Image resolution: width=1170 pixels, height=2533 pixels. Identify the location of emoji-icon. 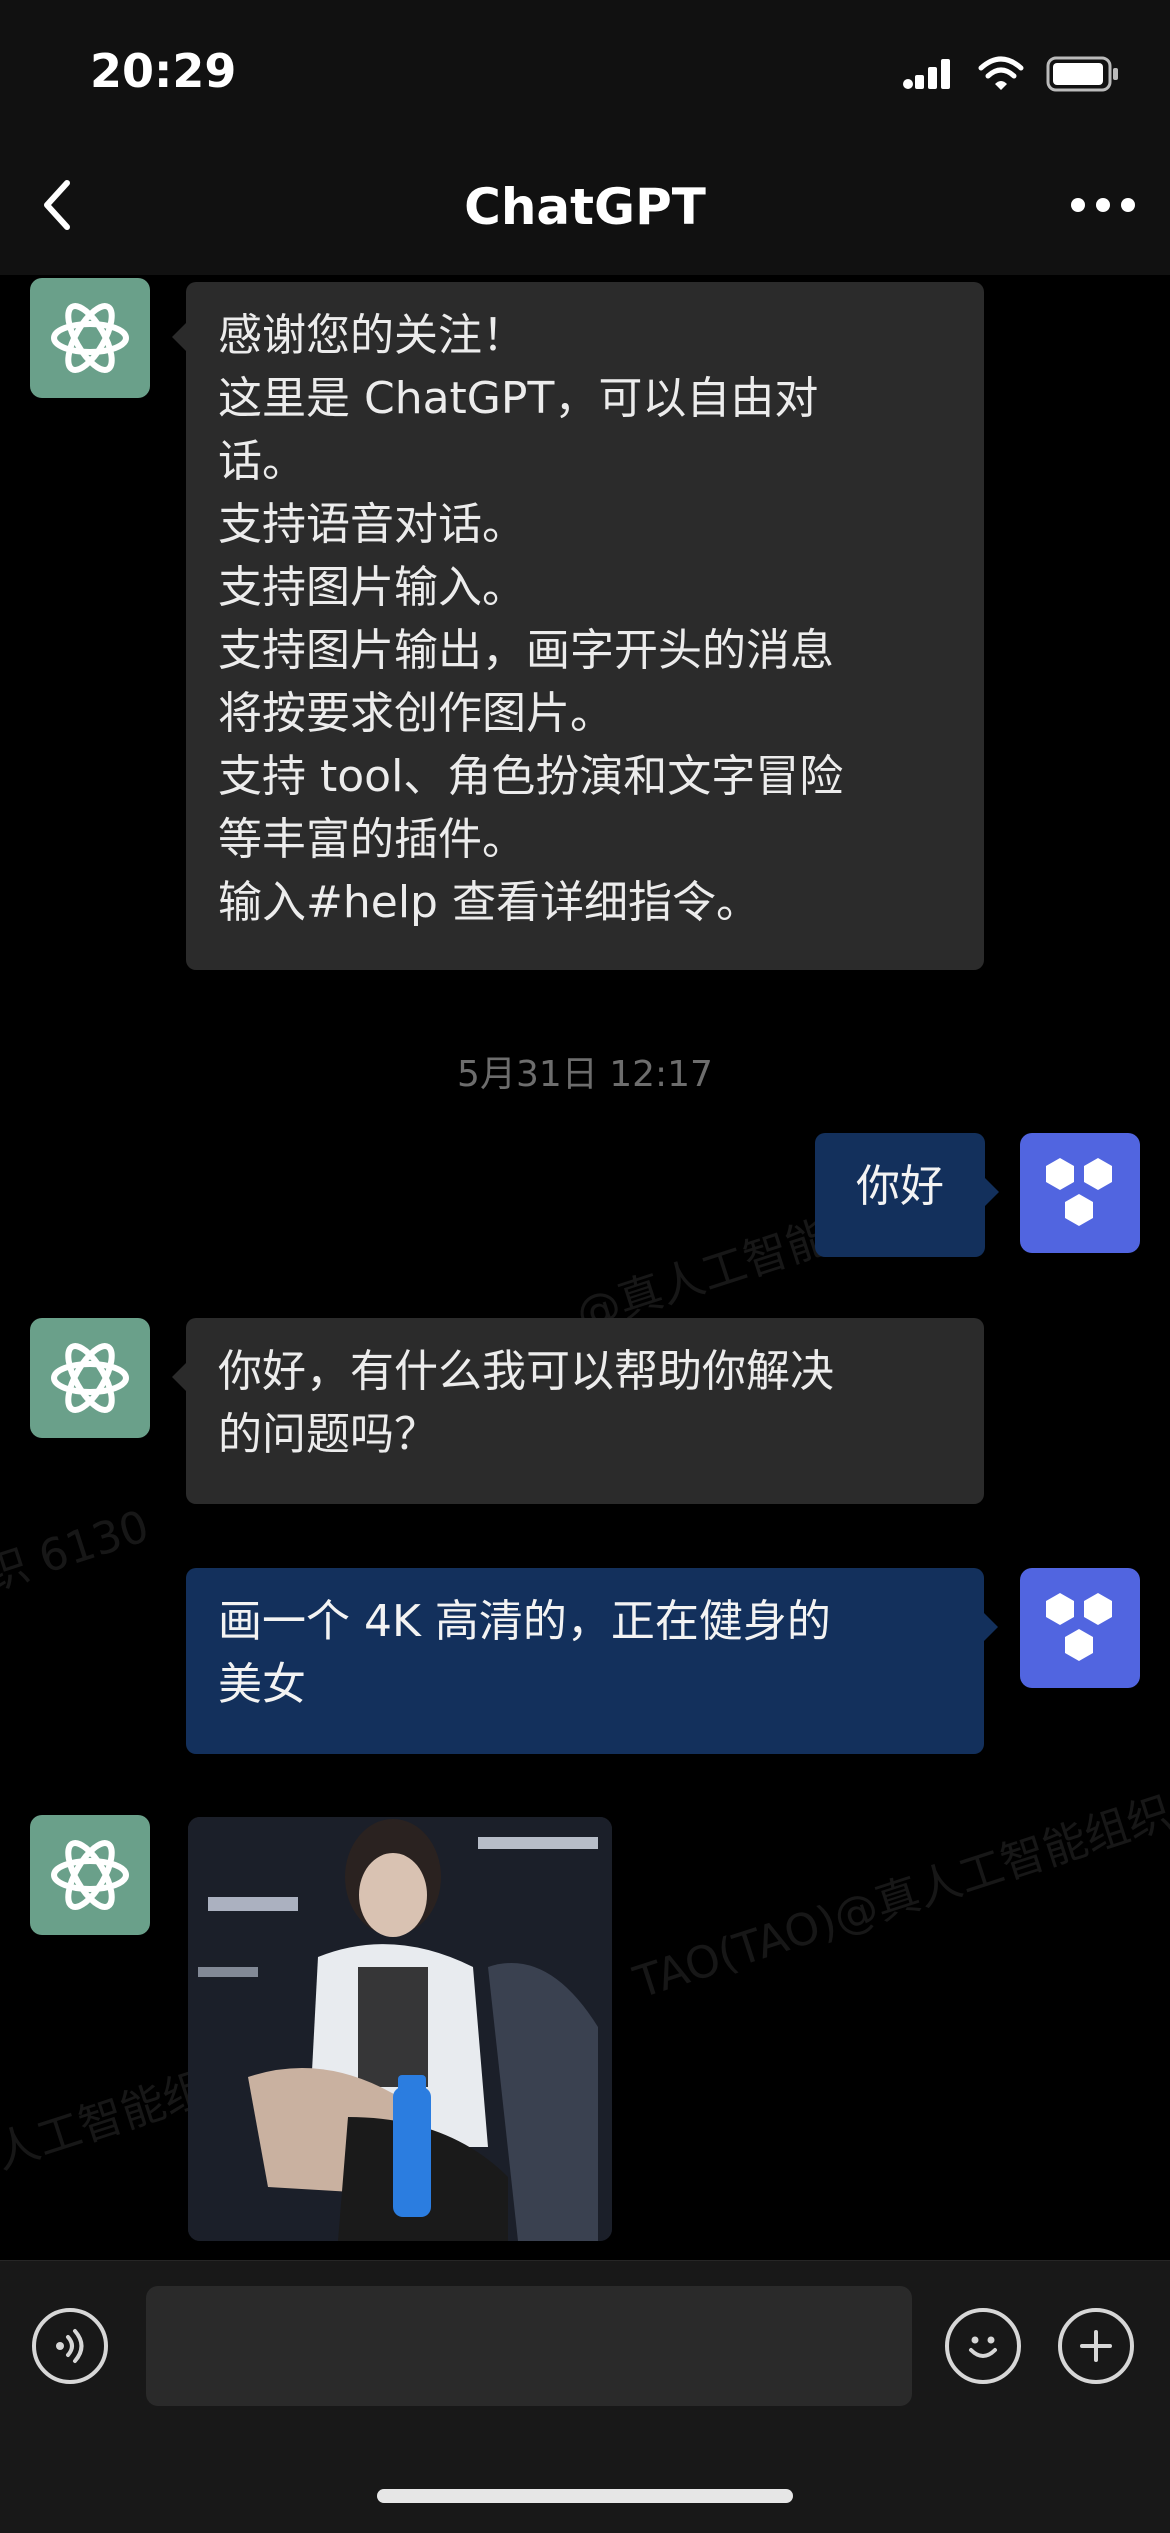
(983, 2347).